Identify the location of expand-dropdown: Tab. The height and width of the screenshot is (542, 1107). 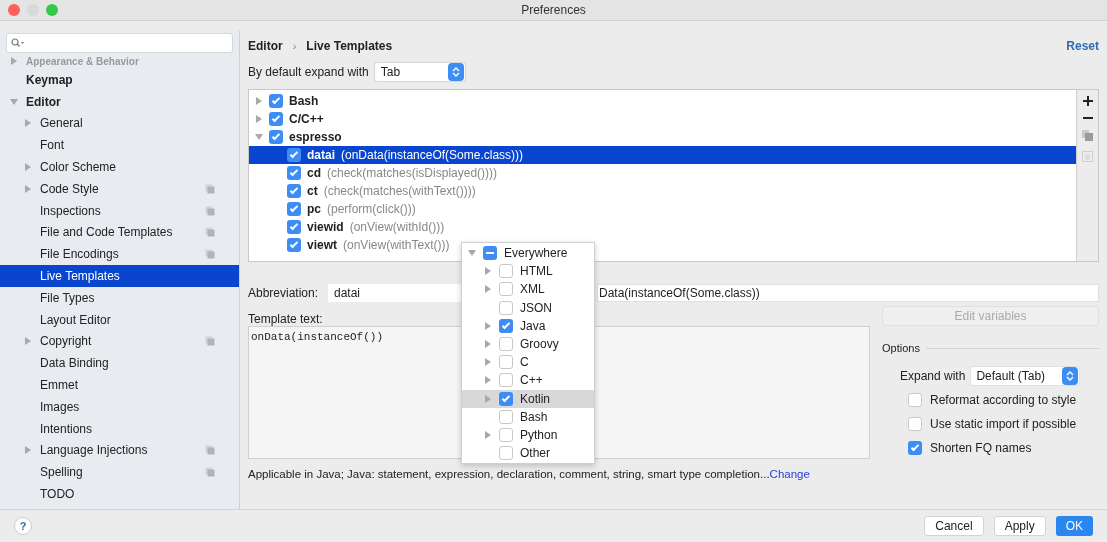
(419, 72).